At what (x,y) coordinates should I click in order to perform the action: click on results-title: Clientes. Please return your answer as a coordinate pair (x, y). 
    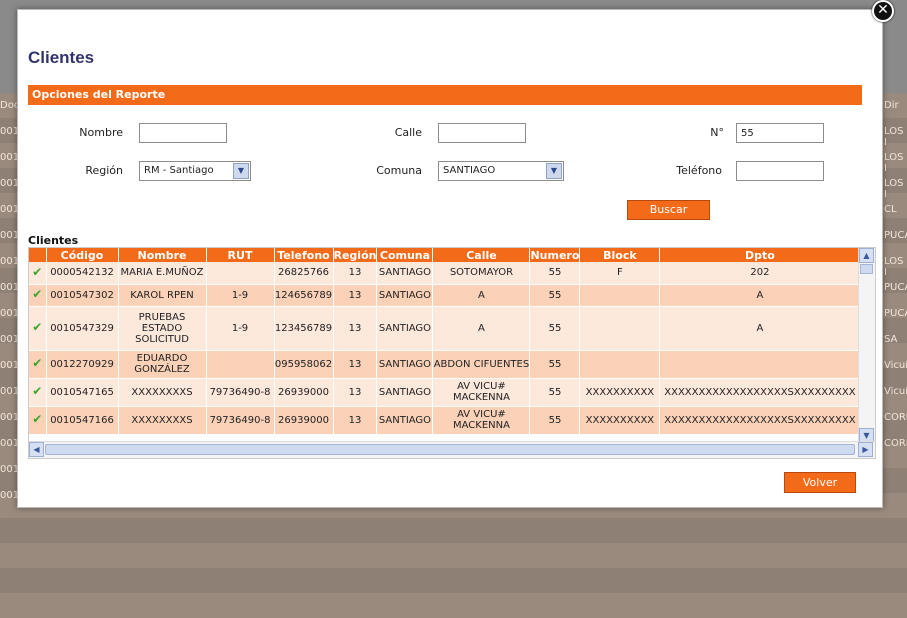
    Looking at the image, I should click on (53, 240).